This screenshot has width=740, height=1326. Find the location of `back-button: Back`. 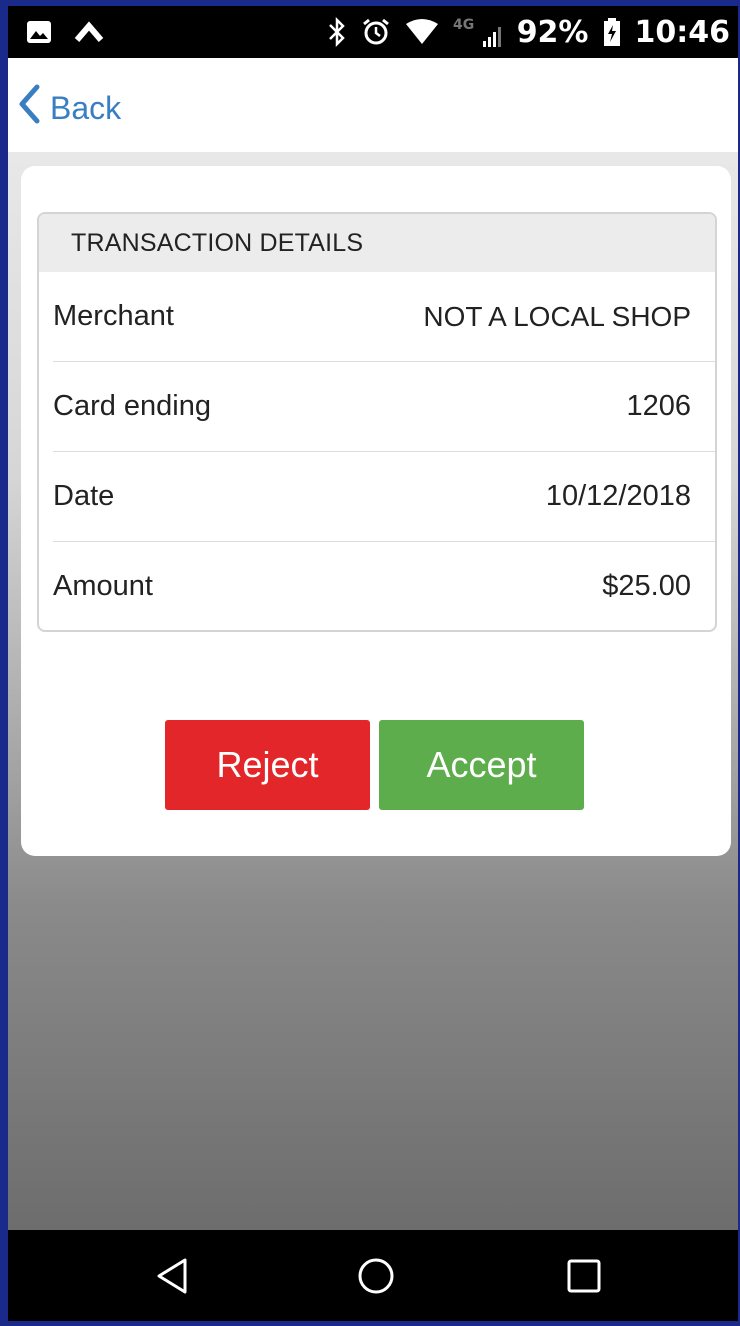

back-button: Back is located at coordinates (69, 108).